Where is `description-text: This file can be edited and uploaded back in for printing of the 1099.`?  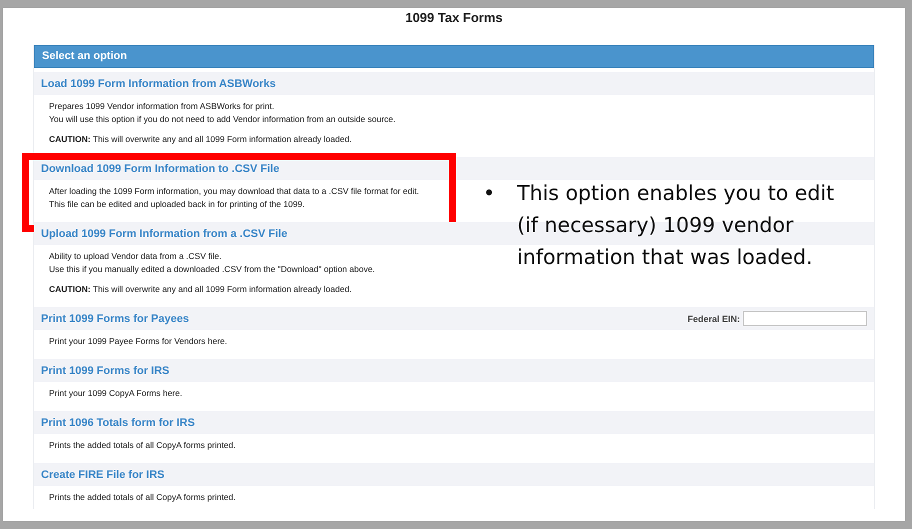 description-text: This file can be edited and uploaded back in for printing of the 1099. is located at coordinates (177, 204).